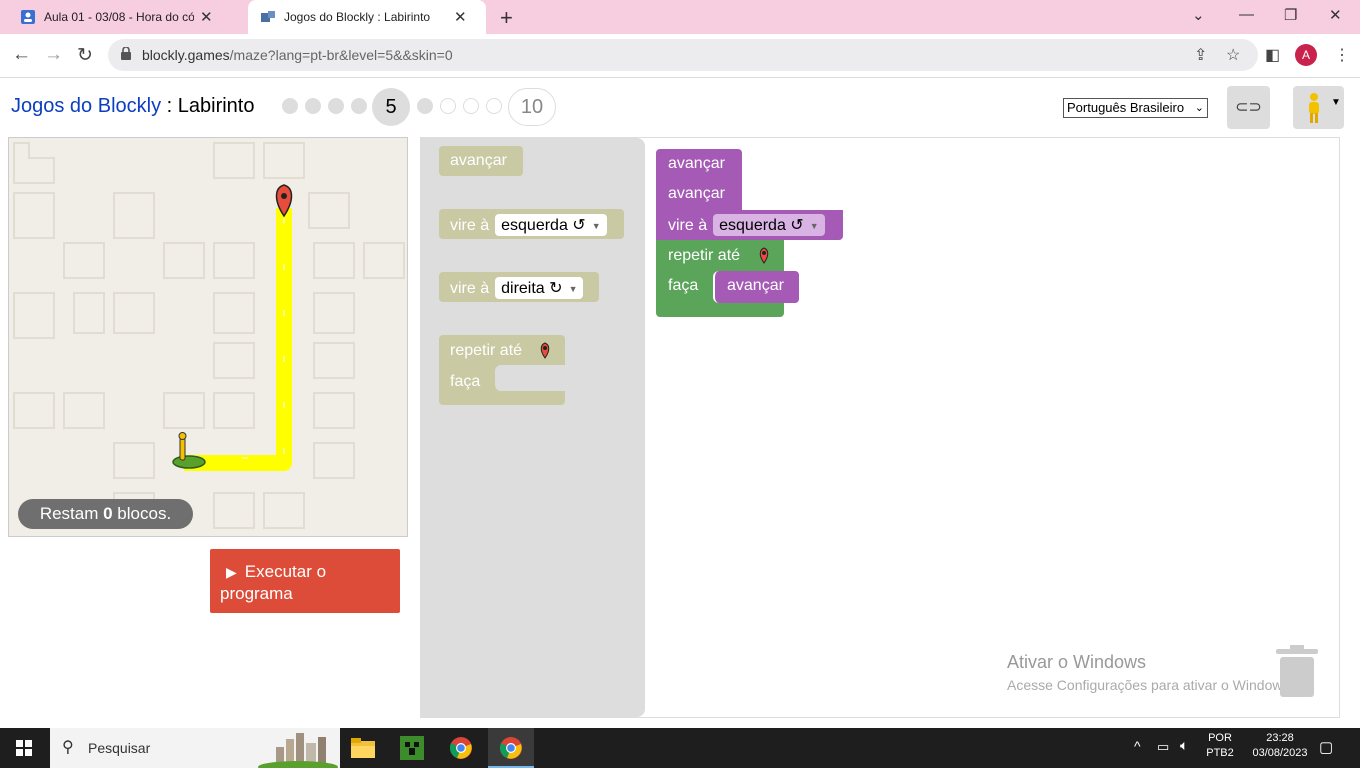 This screenshot has width=1360, height=768. I want to click on current-level: 5, so click(391, 107).